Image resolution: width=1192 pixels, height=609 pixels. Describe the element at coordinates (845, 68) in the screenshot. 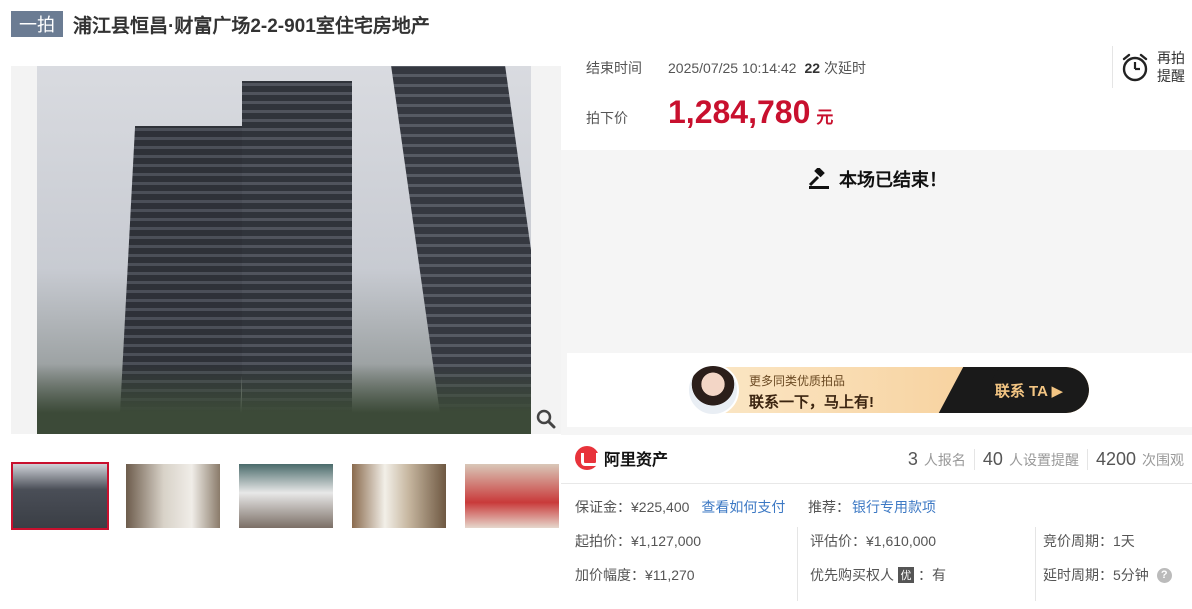

I see `delay-unit: 次延时` at that location.